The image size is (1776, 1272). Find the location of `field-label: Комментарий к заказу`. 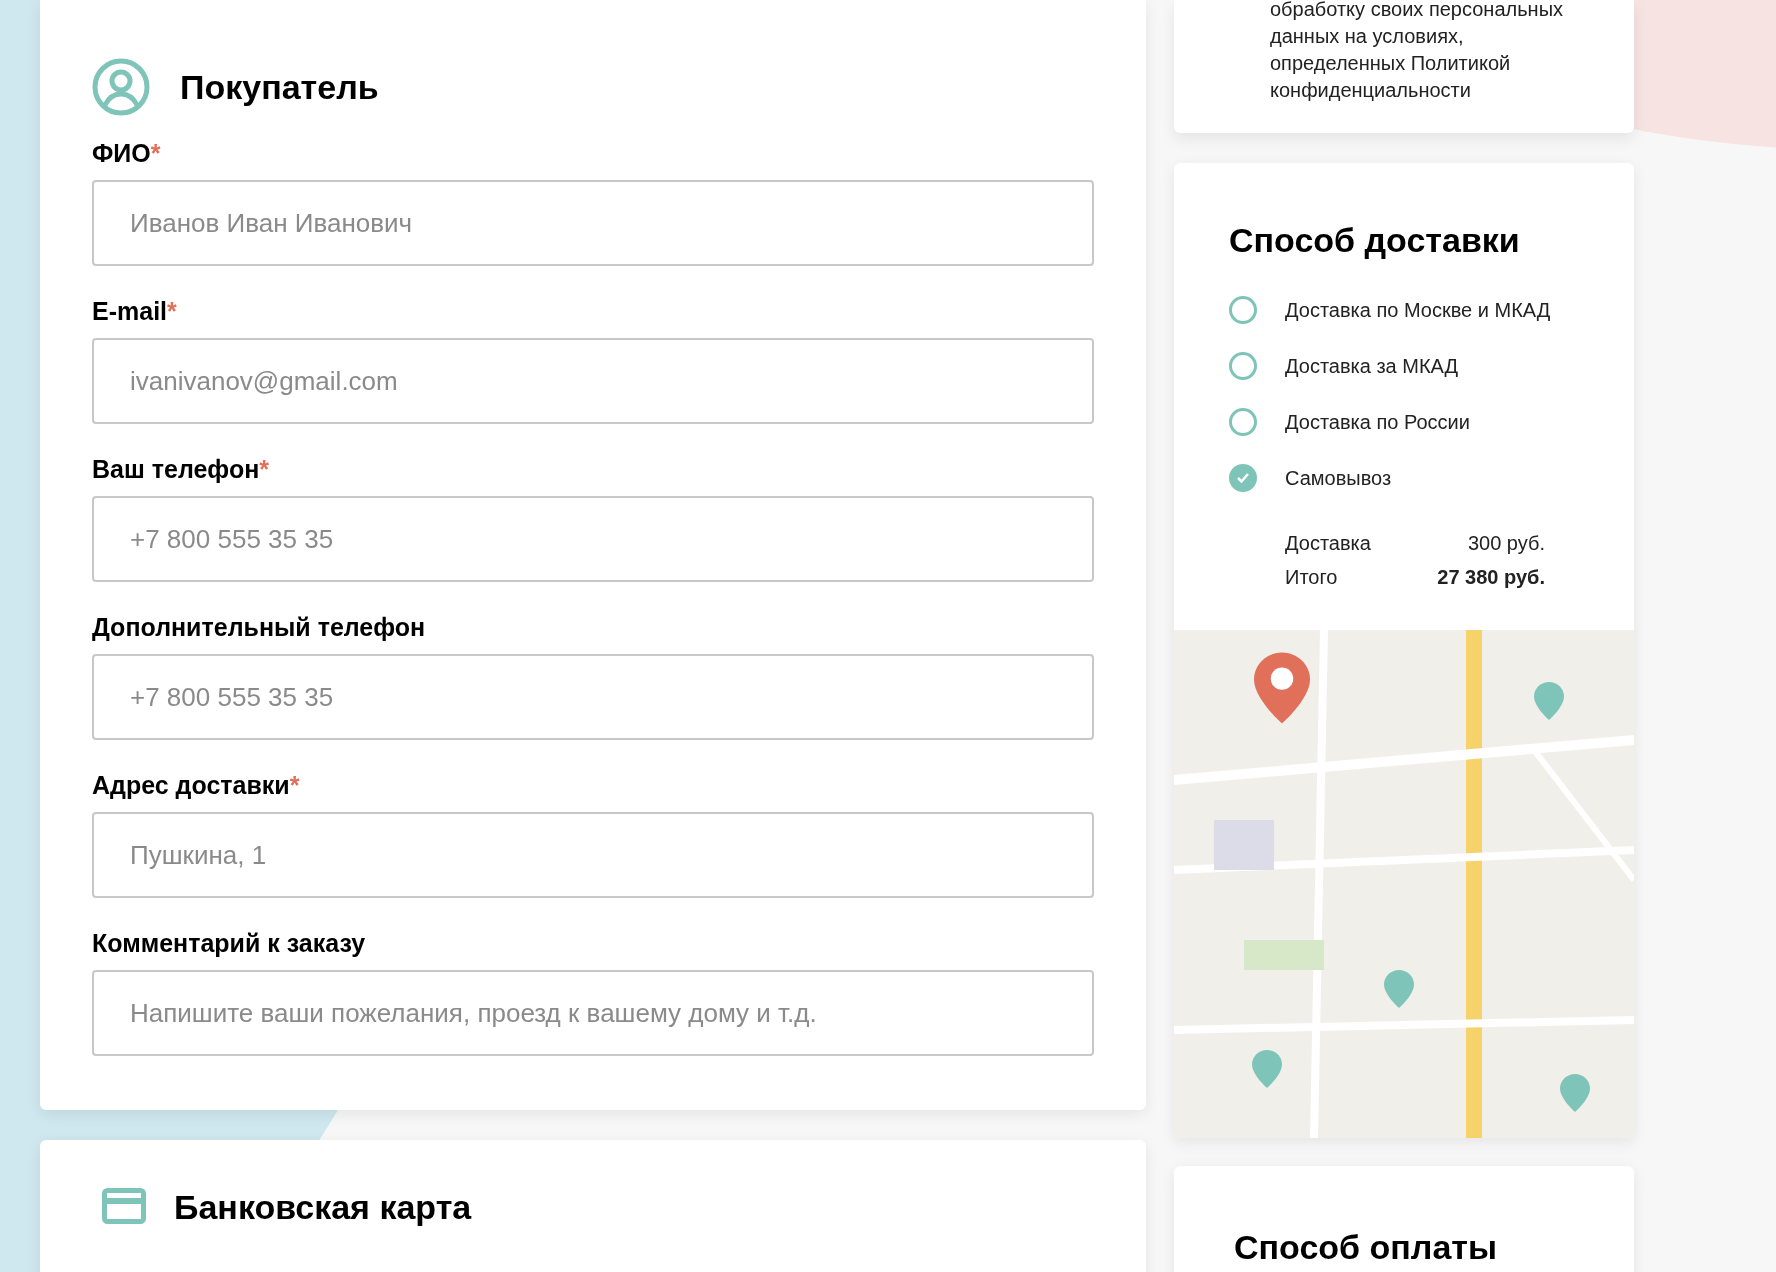

field-label: Комментарий к заказу is located at coordinates (229, 943).